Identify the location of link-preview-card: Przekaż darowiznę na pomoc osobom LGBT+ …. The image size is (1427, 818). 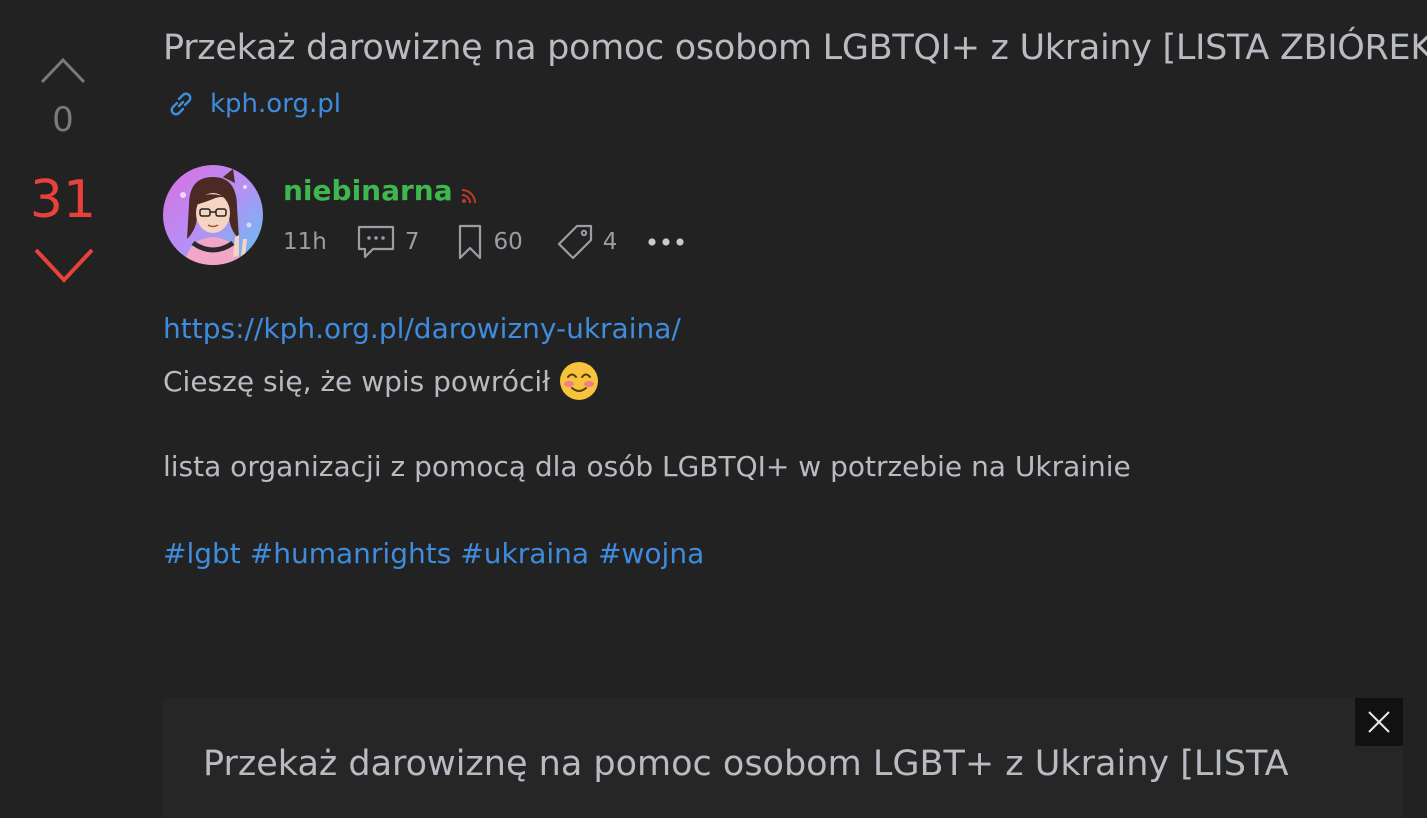
(783, 758).